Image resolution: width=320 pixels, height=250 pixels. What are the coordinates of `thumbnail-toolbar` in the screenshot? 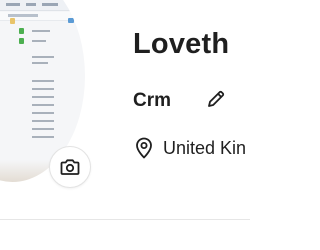 It's located at (42, 5).